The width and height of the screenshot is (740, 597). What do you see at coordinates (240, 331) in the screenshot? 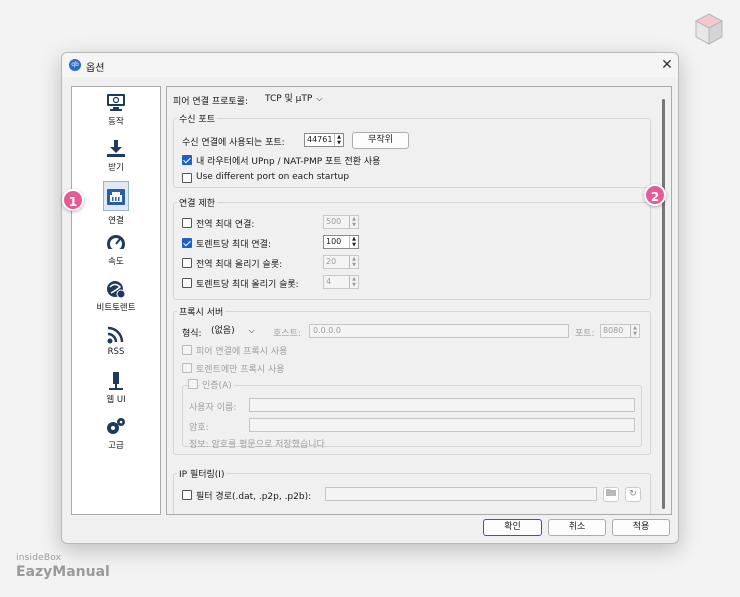
I see `proxy-type-select: (없음) ⌵` at bounding box center [240, 331].